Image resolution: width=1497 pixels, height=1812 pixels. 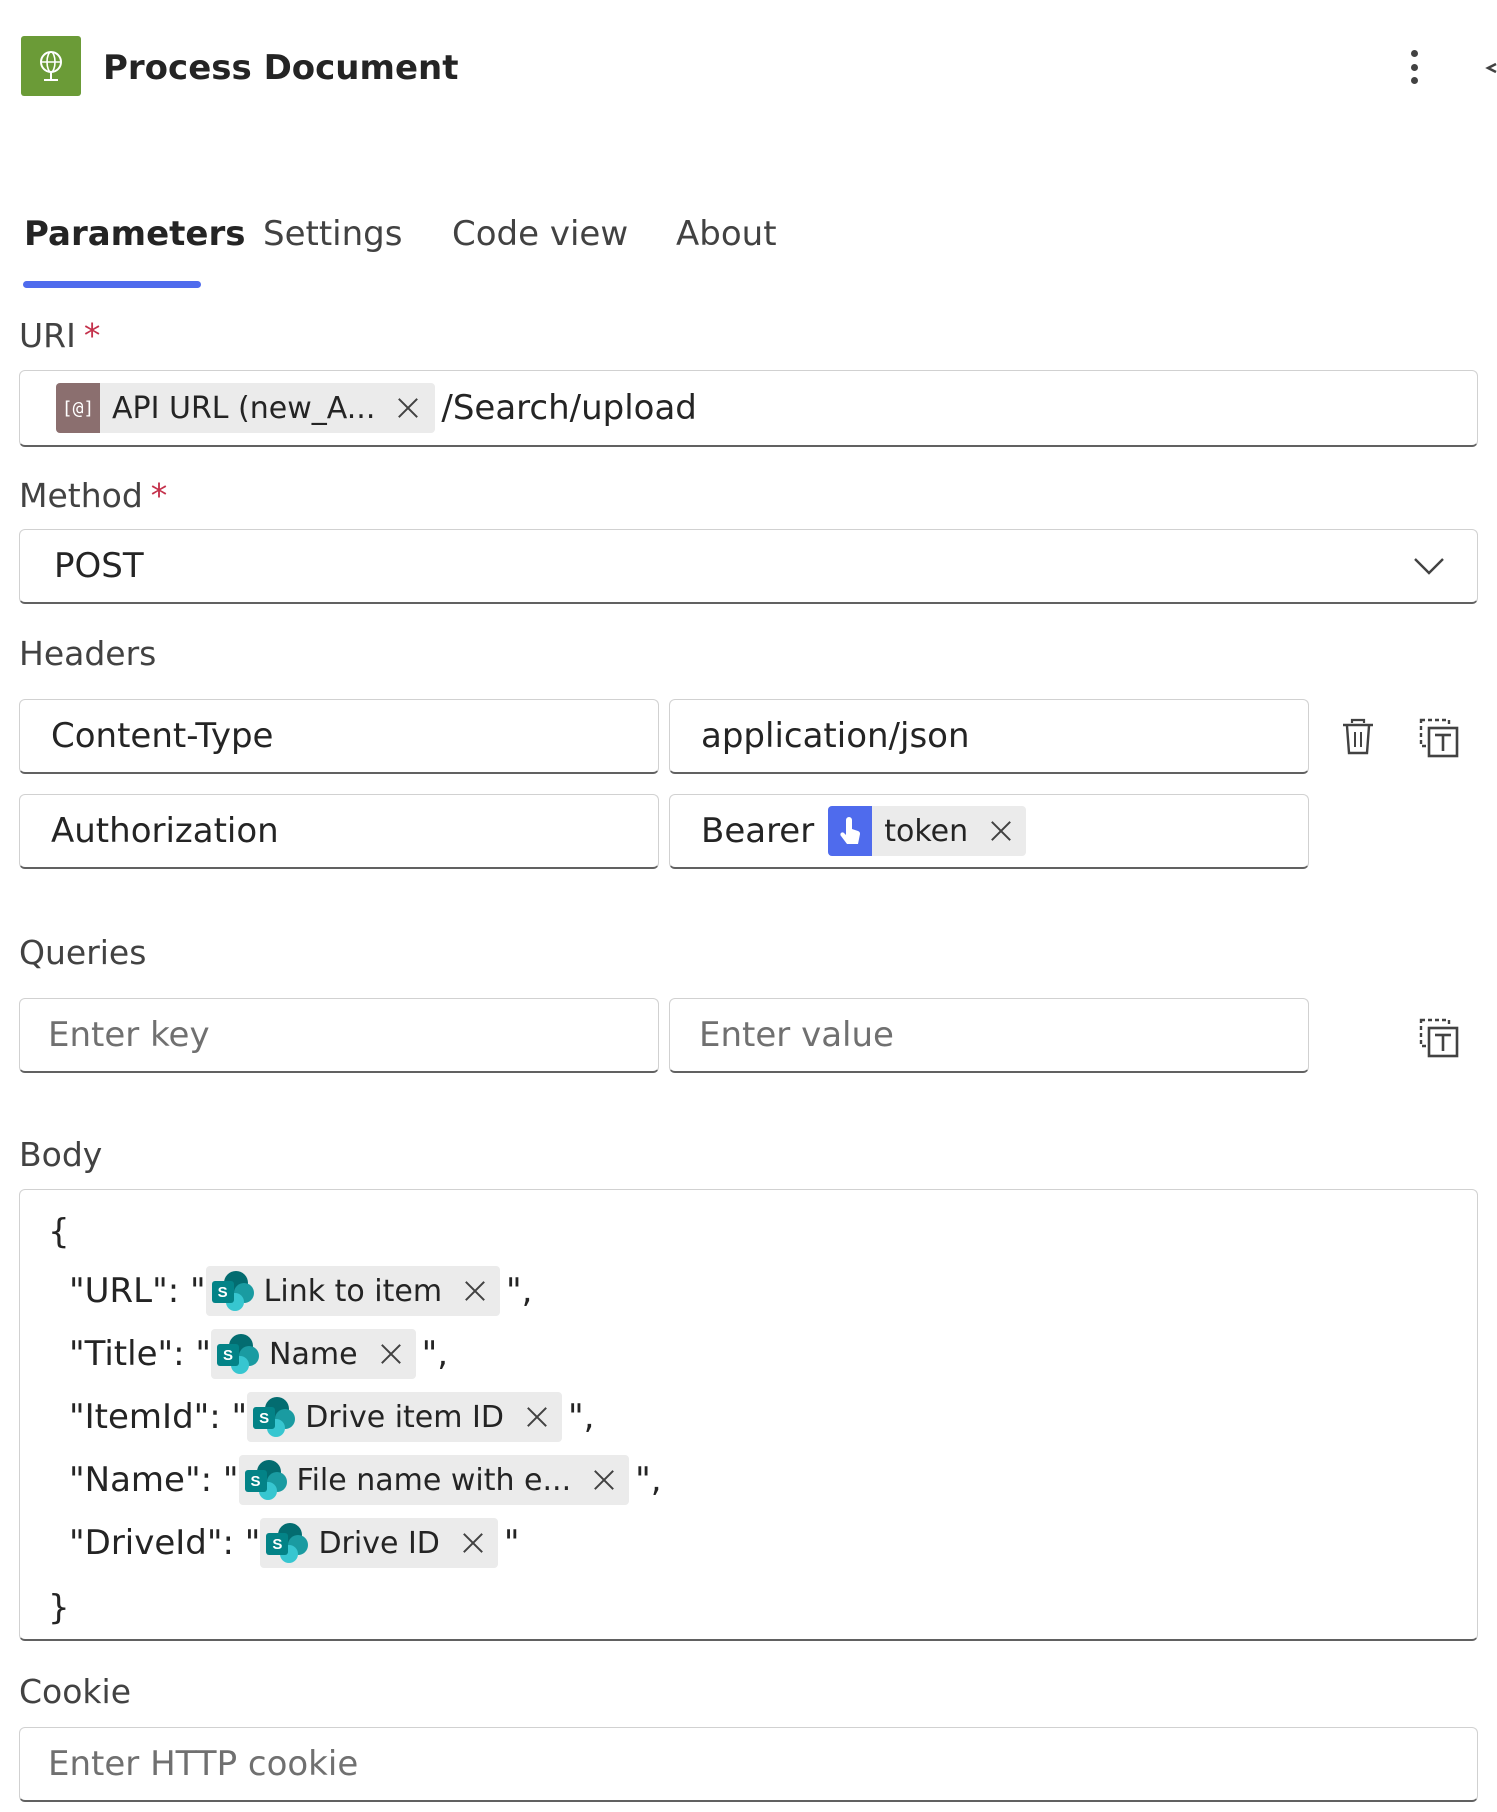 I want to click on uri-suffix: /Search/upload, so click(x=569, y=408).